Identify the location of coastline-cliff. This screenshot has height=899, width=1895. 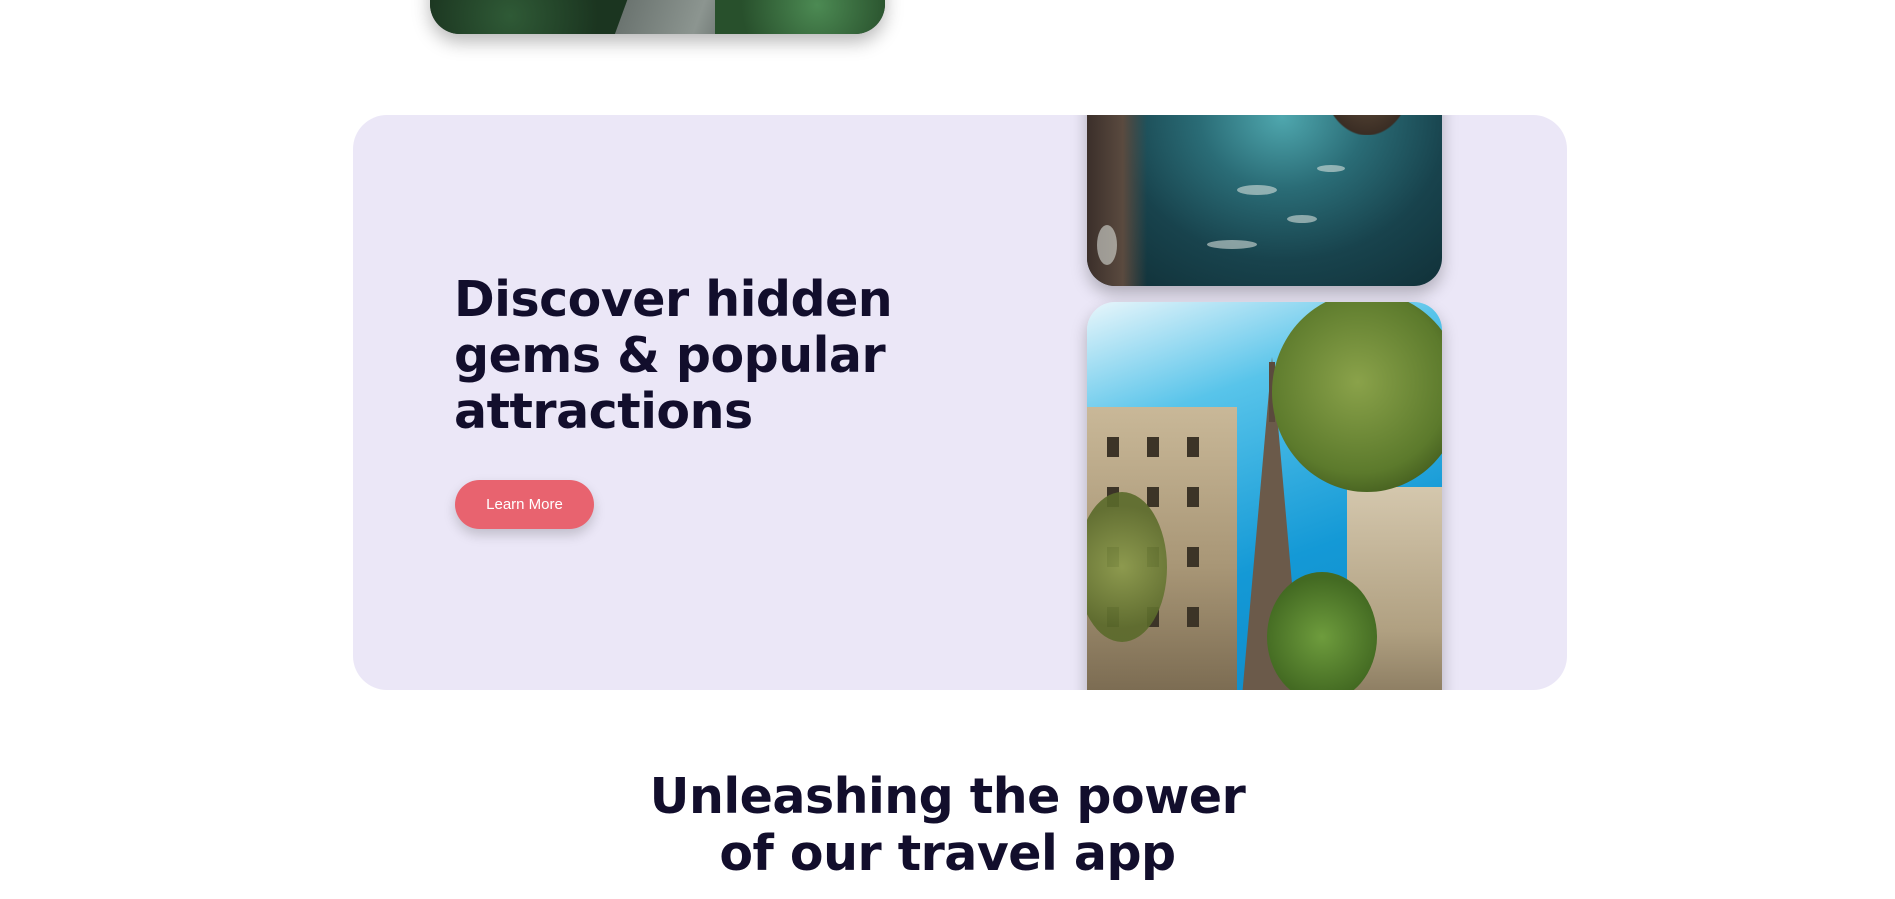
(1117, 200).